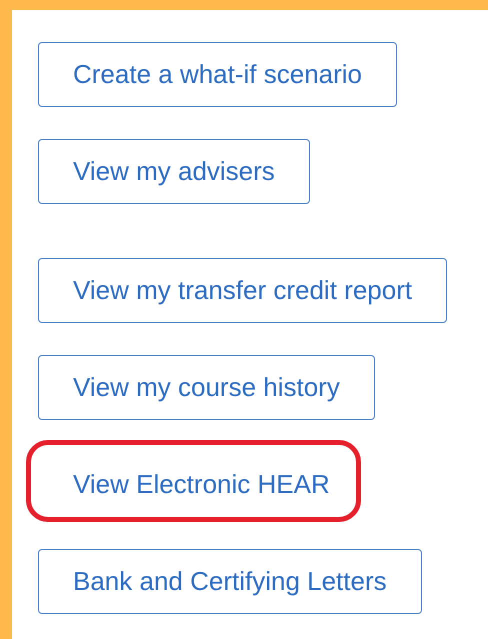 The height and width of the screenshot is (639, 488). I want to click on link-button: Create a what-if scenario, so click(218, 74).